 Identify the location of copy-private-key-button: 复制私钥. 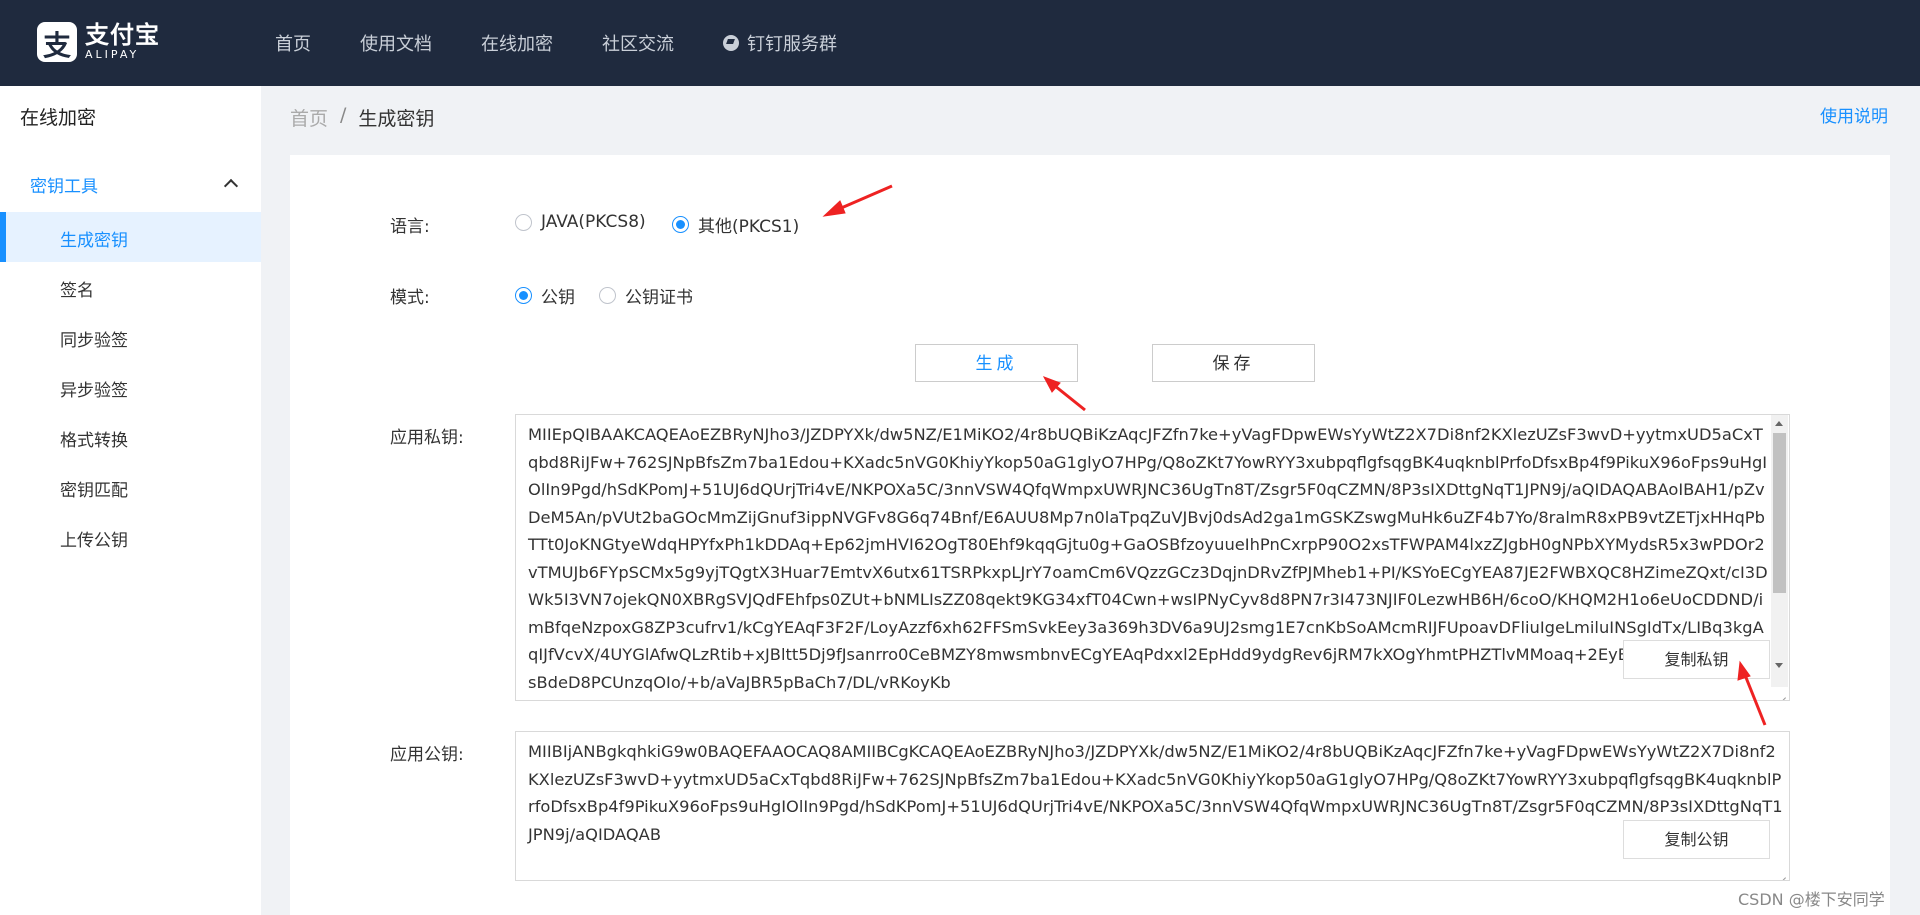
(1696, 659).